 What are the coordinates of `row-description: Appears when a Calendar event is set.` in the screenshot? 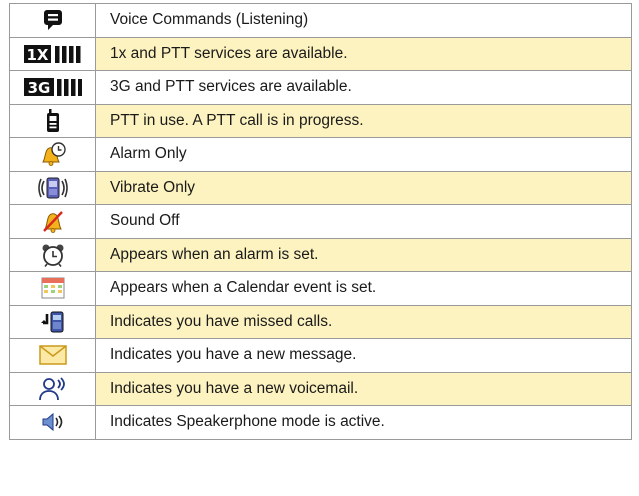 It's located at (363, 288).